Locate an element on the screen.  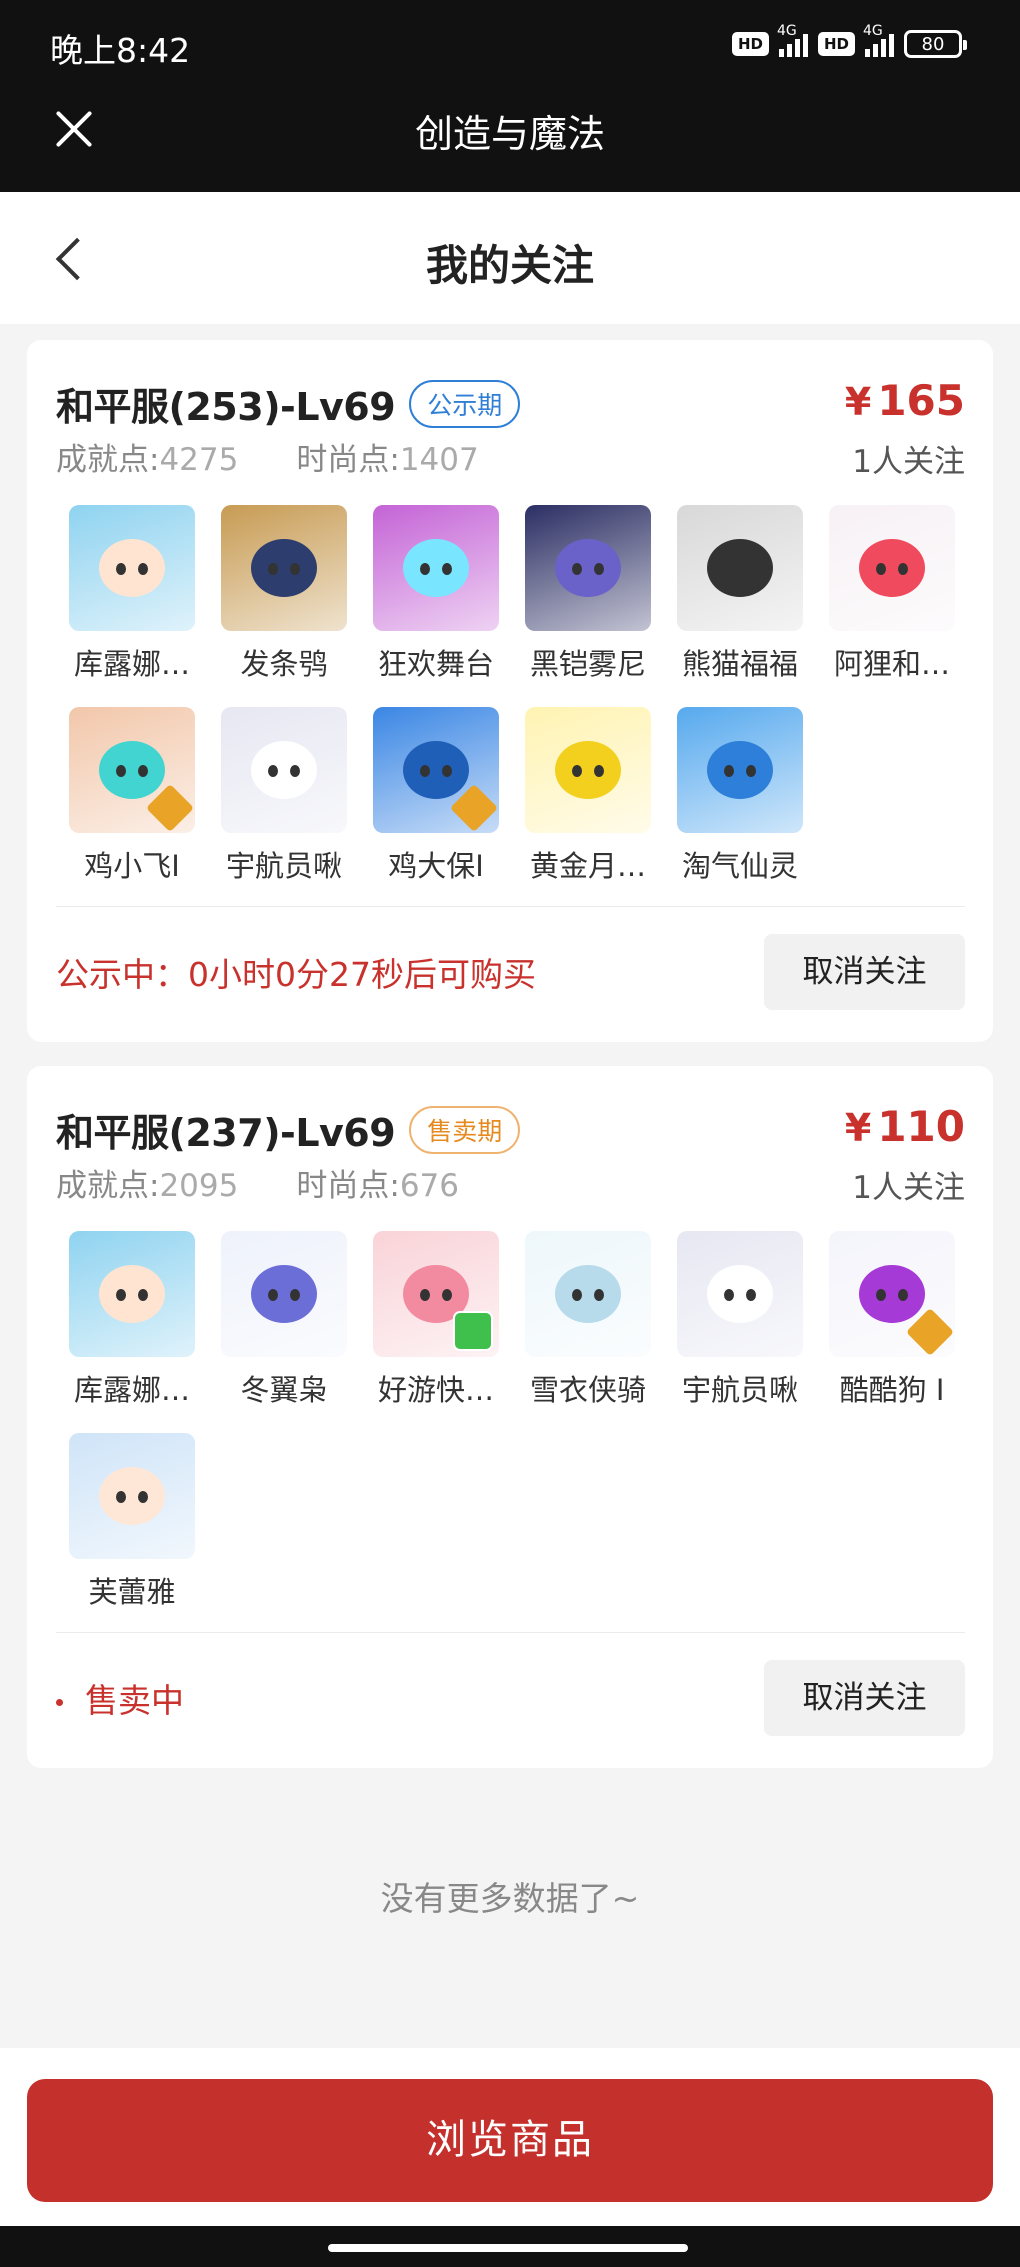
item-name: 雪衣侠骑 is located at coordinates (587, 1390).